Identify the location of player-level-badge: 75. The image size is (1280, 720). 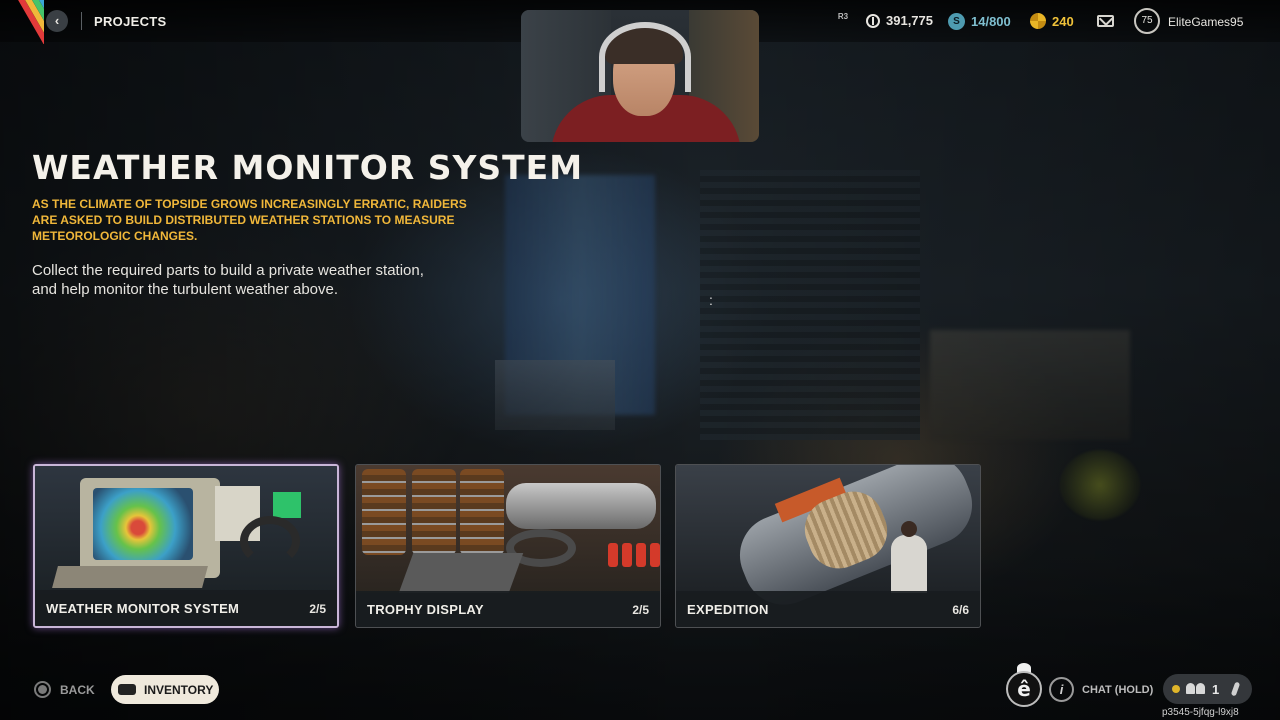
(1147, 21).